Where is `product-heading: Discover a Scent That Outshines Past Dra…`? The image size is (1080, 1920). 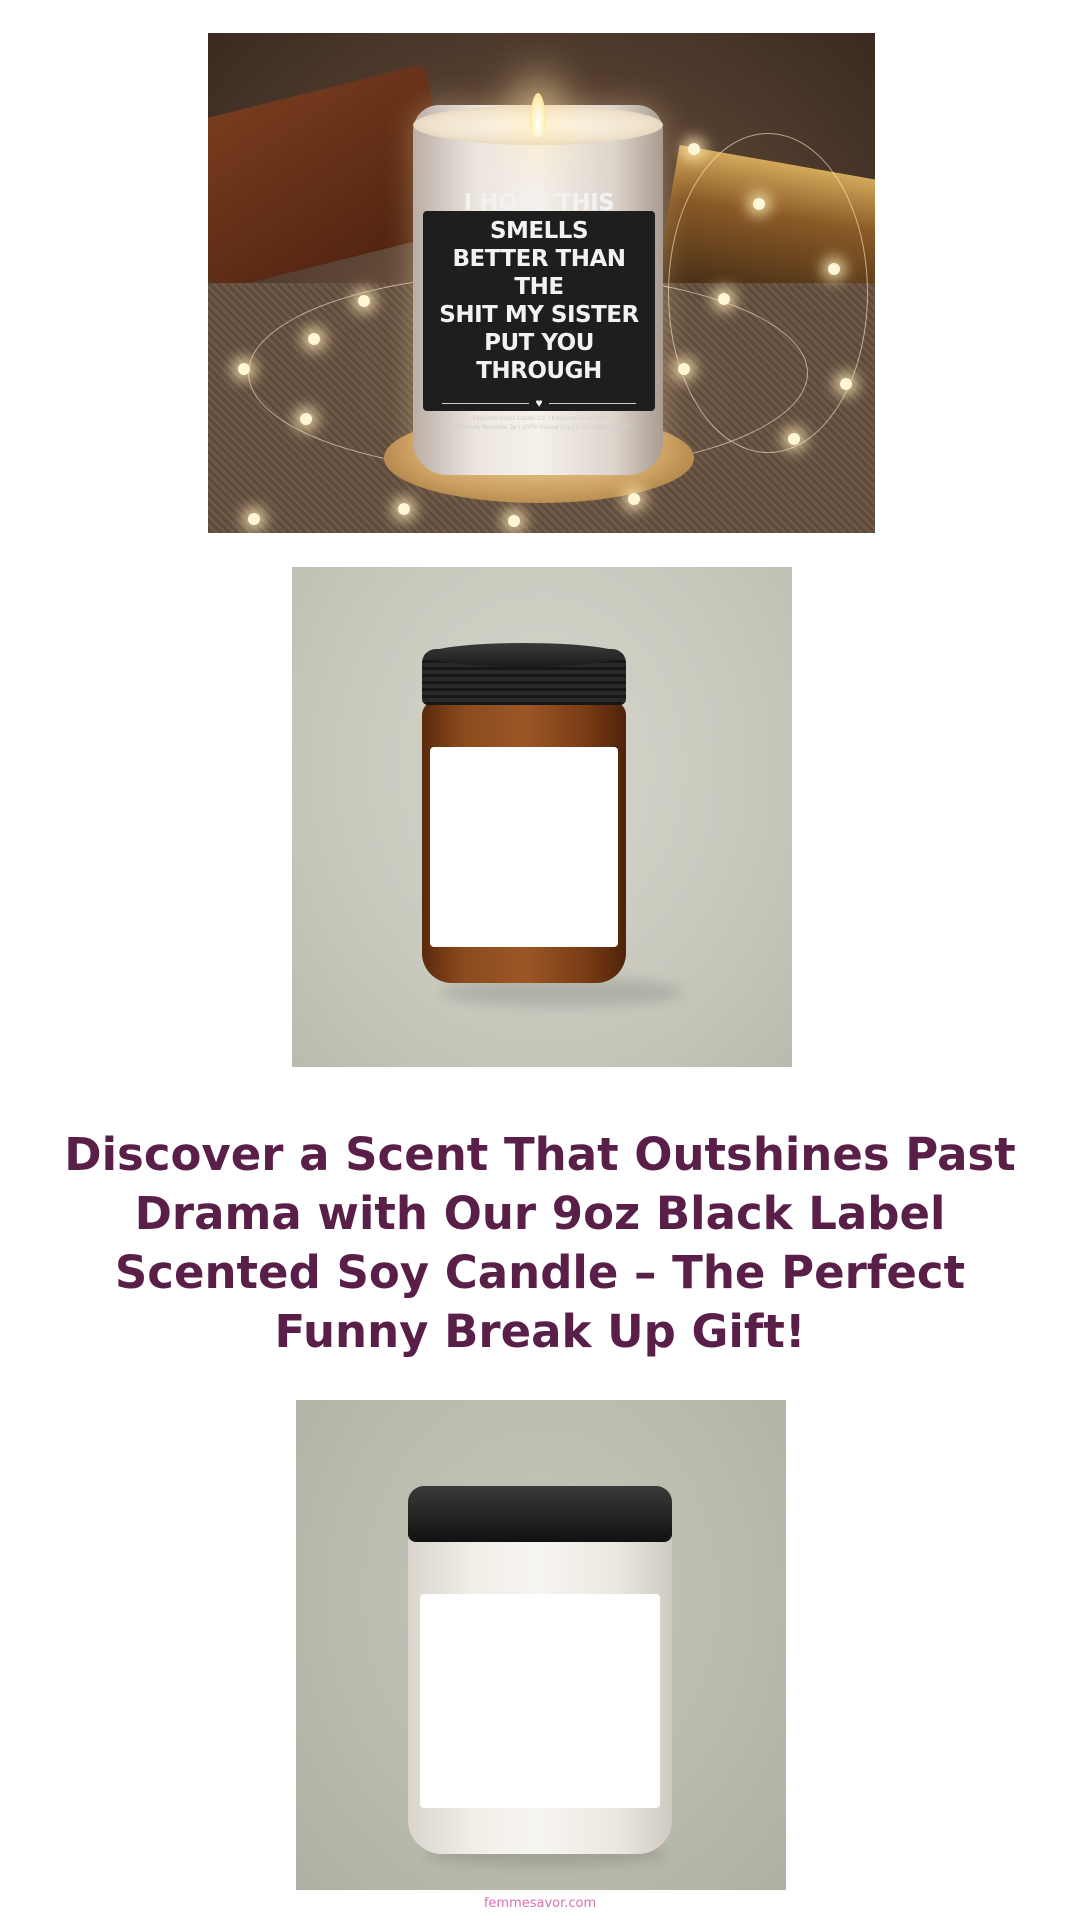 product-heading: Discover a Scent That Outshines Past Dra… is located at coordinates (540, 1243).